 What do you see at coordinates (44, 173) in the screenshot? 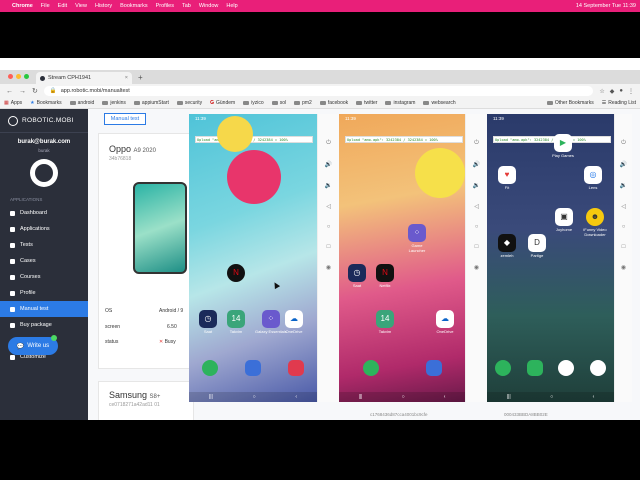
I see `avatar` at bounding box center [44, 173].